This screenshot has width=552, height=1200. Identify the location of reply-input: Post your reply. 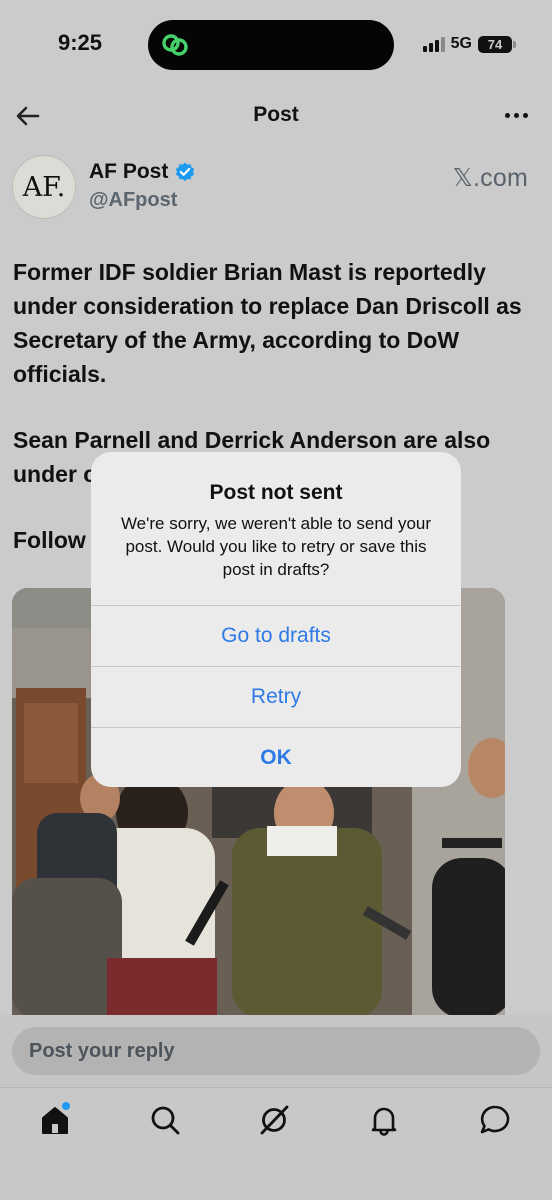
(276, 1051).